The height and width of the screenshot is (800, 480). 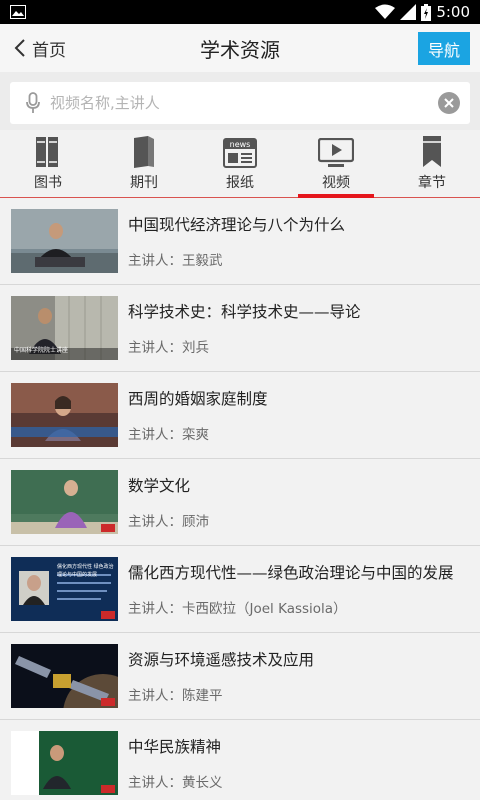 I want to click on status-time: 5:00, so click(x=453, y=12).